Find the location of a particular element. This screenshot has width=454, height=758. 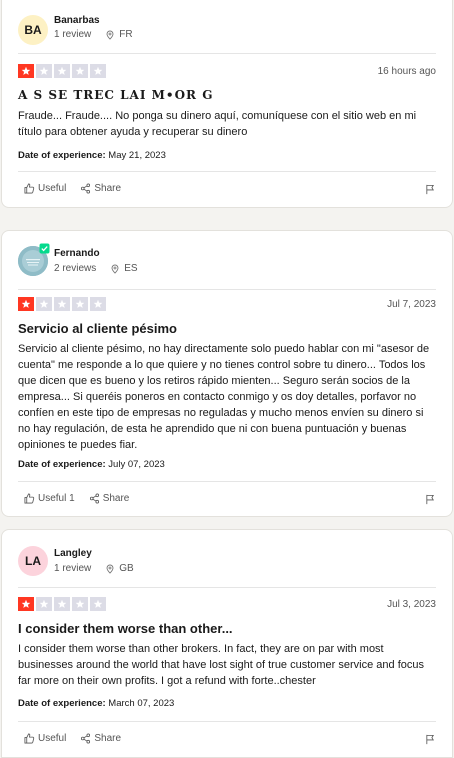

avatar: BA is located at coordinates (33, 30).